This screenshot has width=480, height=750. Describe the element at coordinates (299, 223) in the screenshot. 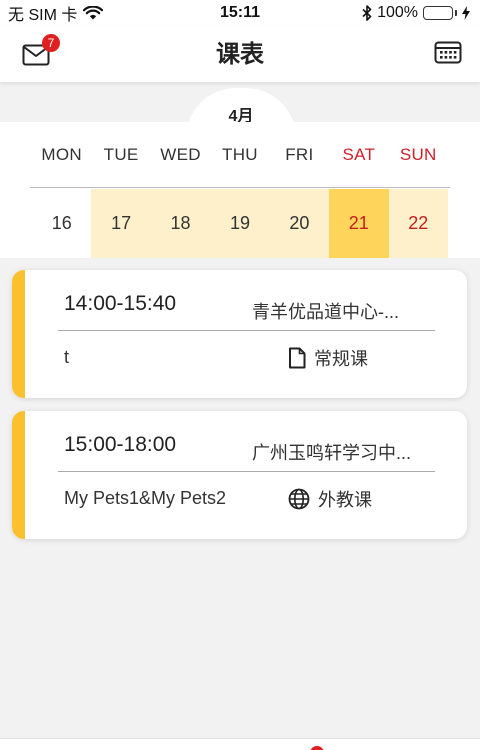

I see `date-cell-fri: 20` at that location.